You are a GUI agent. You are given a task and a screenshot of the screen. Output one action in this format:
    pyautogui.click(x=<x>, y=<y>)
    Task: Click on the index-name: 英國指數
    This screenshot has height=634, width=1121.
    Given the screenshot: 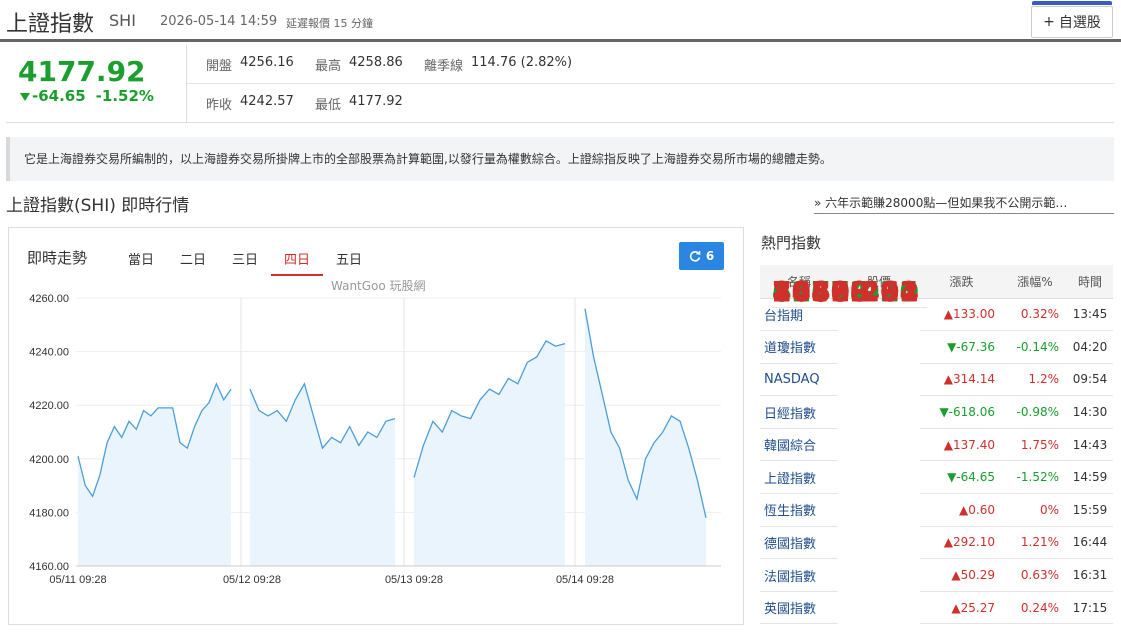 What is the action you would take?
    pyautogui.click(x=799, y=608)
    